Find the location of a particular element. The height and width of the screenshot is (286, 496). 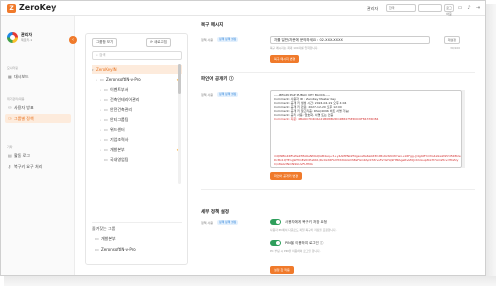

chevron-down-icon: ▾ is located at coordinates (54, 8).